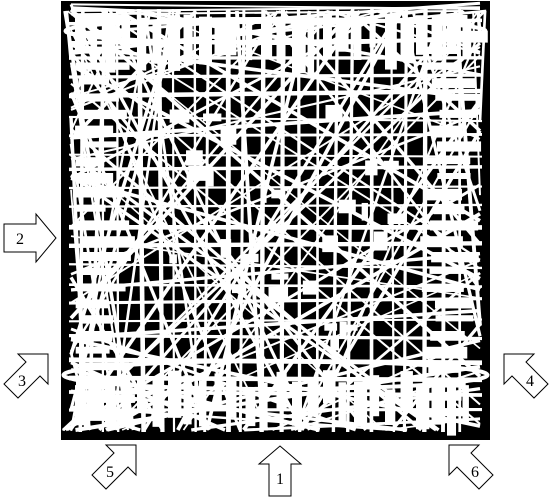 This screenshot has height=498, width=552. I want to click on arrow-5-button: 5, so click(112, 465).